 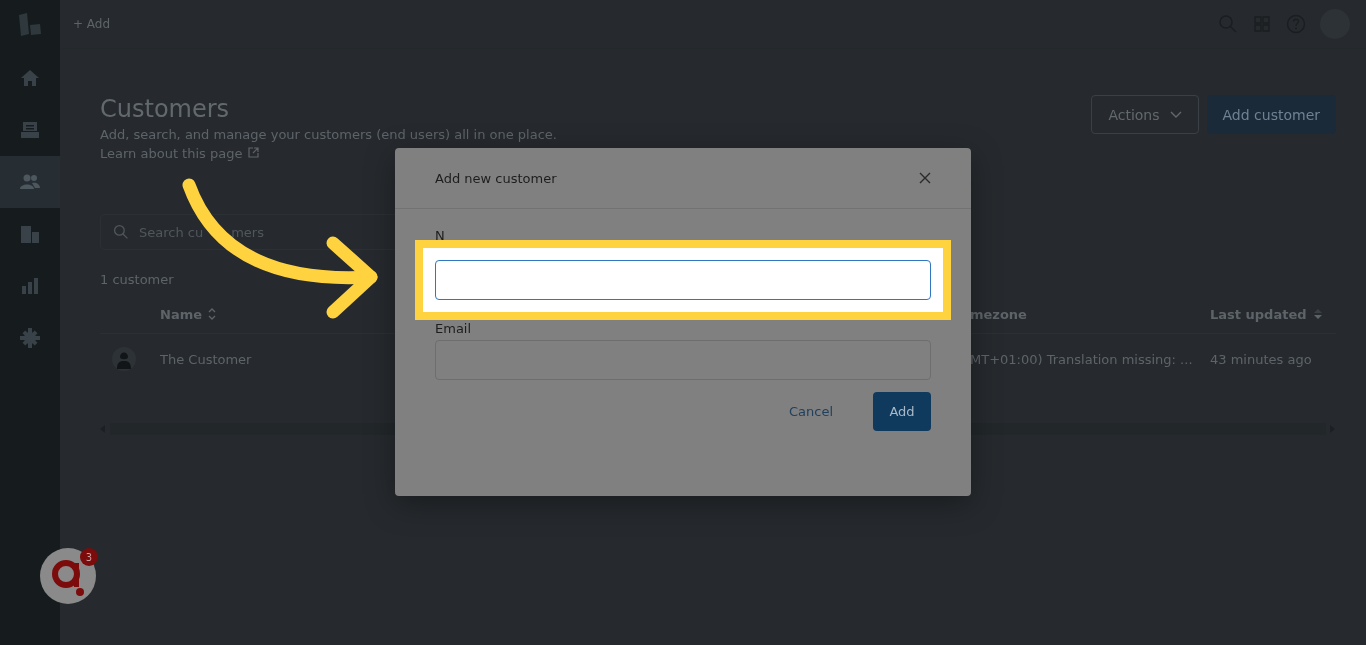 I want to click on table-cell: 43 minutes ago, so click(x=1261, y=359).